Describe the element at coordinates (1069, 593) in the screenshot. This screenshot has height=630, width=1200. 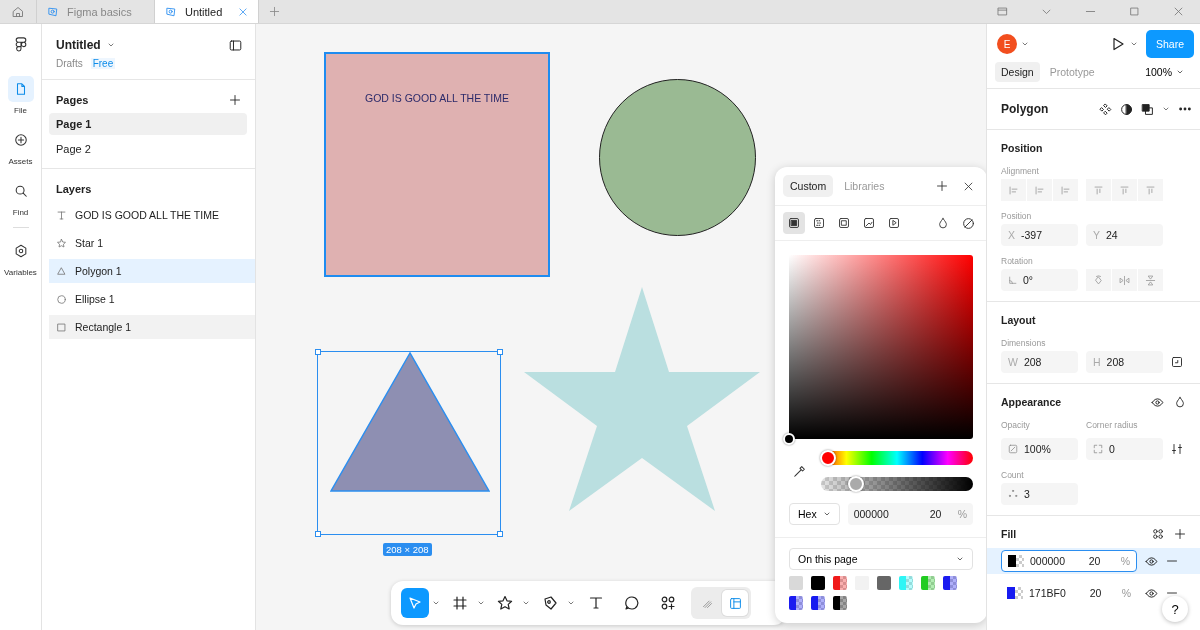
I see `fill-field: 171BF0 20 %` at that location.